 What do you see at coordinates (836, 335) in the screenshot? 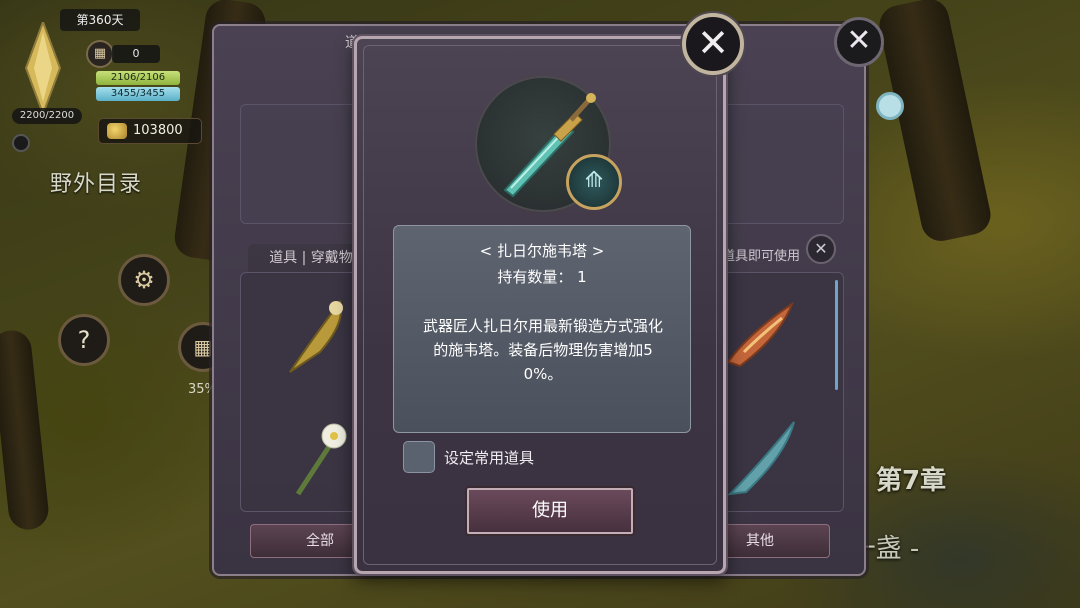
I see `scrollbar` at bounding box center [836, 335].